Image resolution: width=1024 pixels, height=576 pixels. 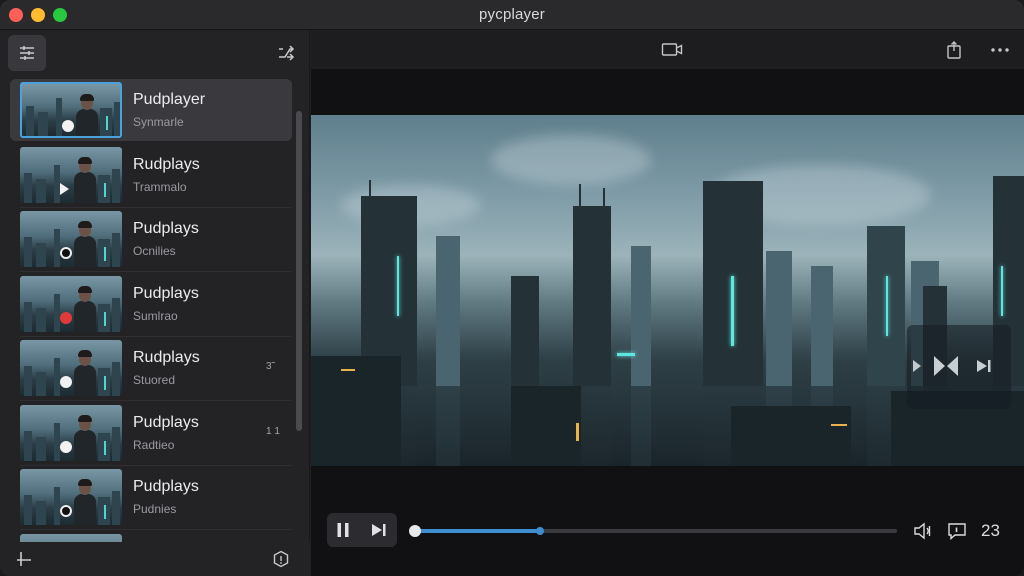 What do you see at coordinates (415, 531) in the screenshot?
I see `seek-bar-start-handle` at bounding box center [415, 531].